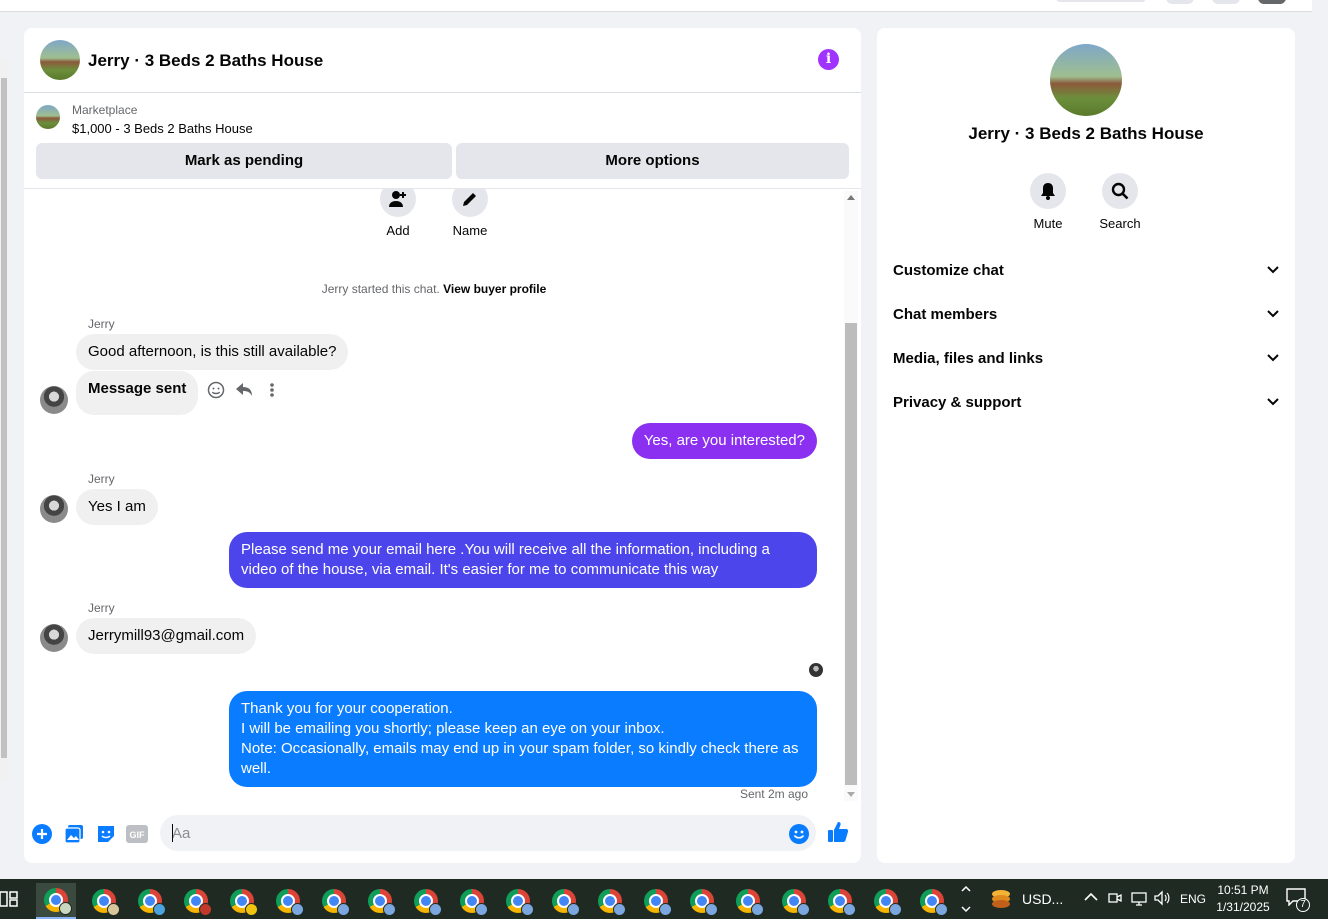  What do you see at coordinates (1091, 897) in the screenshot?
I see `chevron-up-icon` at bounding box center [1091, 897].